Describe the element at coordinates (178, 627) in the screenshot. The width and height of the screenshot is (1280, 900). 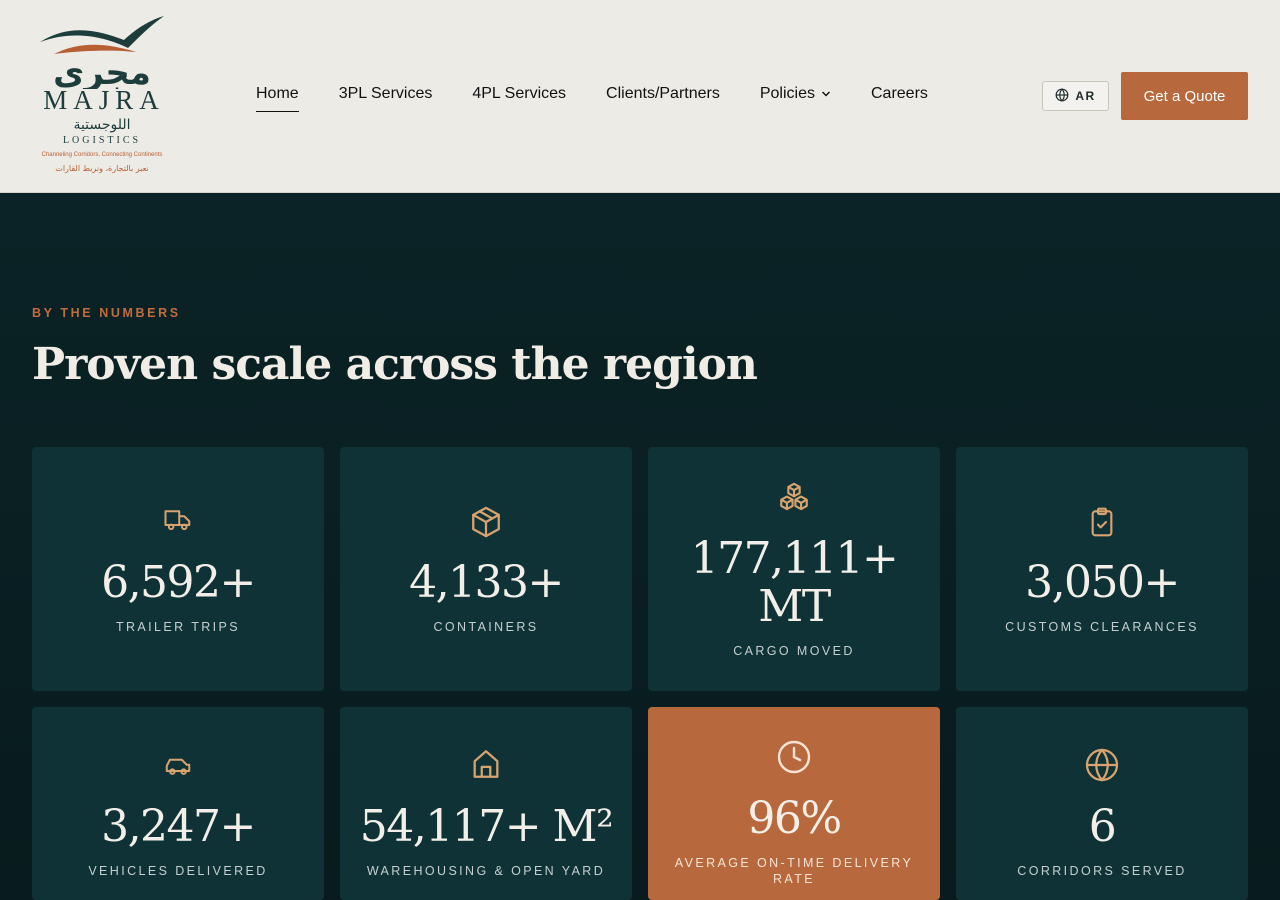
I see `stat-label: TRAILER TRIPS` at that location.